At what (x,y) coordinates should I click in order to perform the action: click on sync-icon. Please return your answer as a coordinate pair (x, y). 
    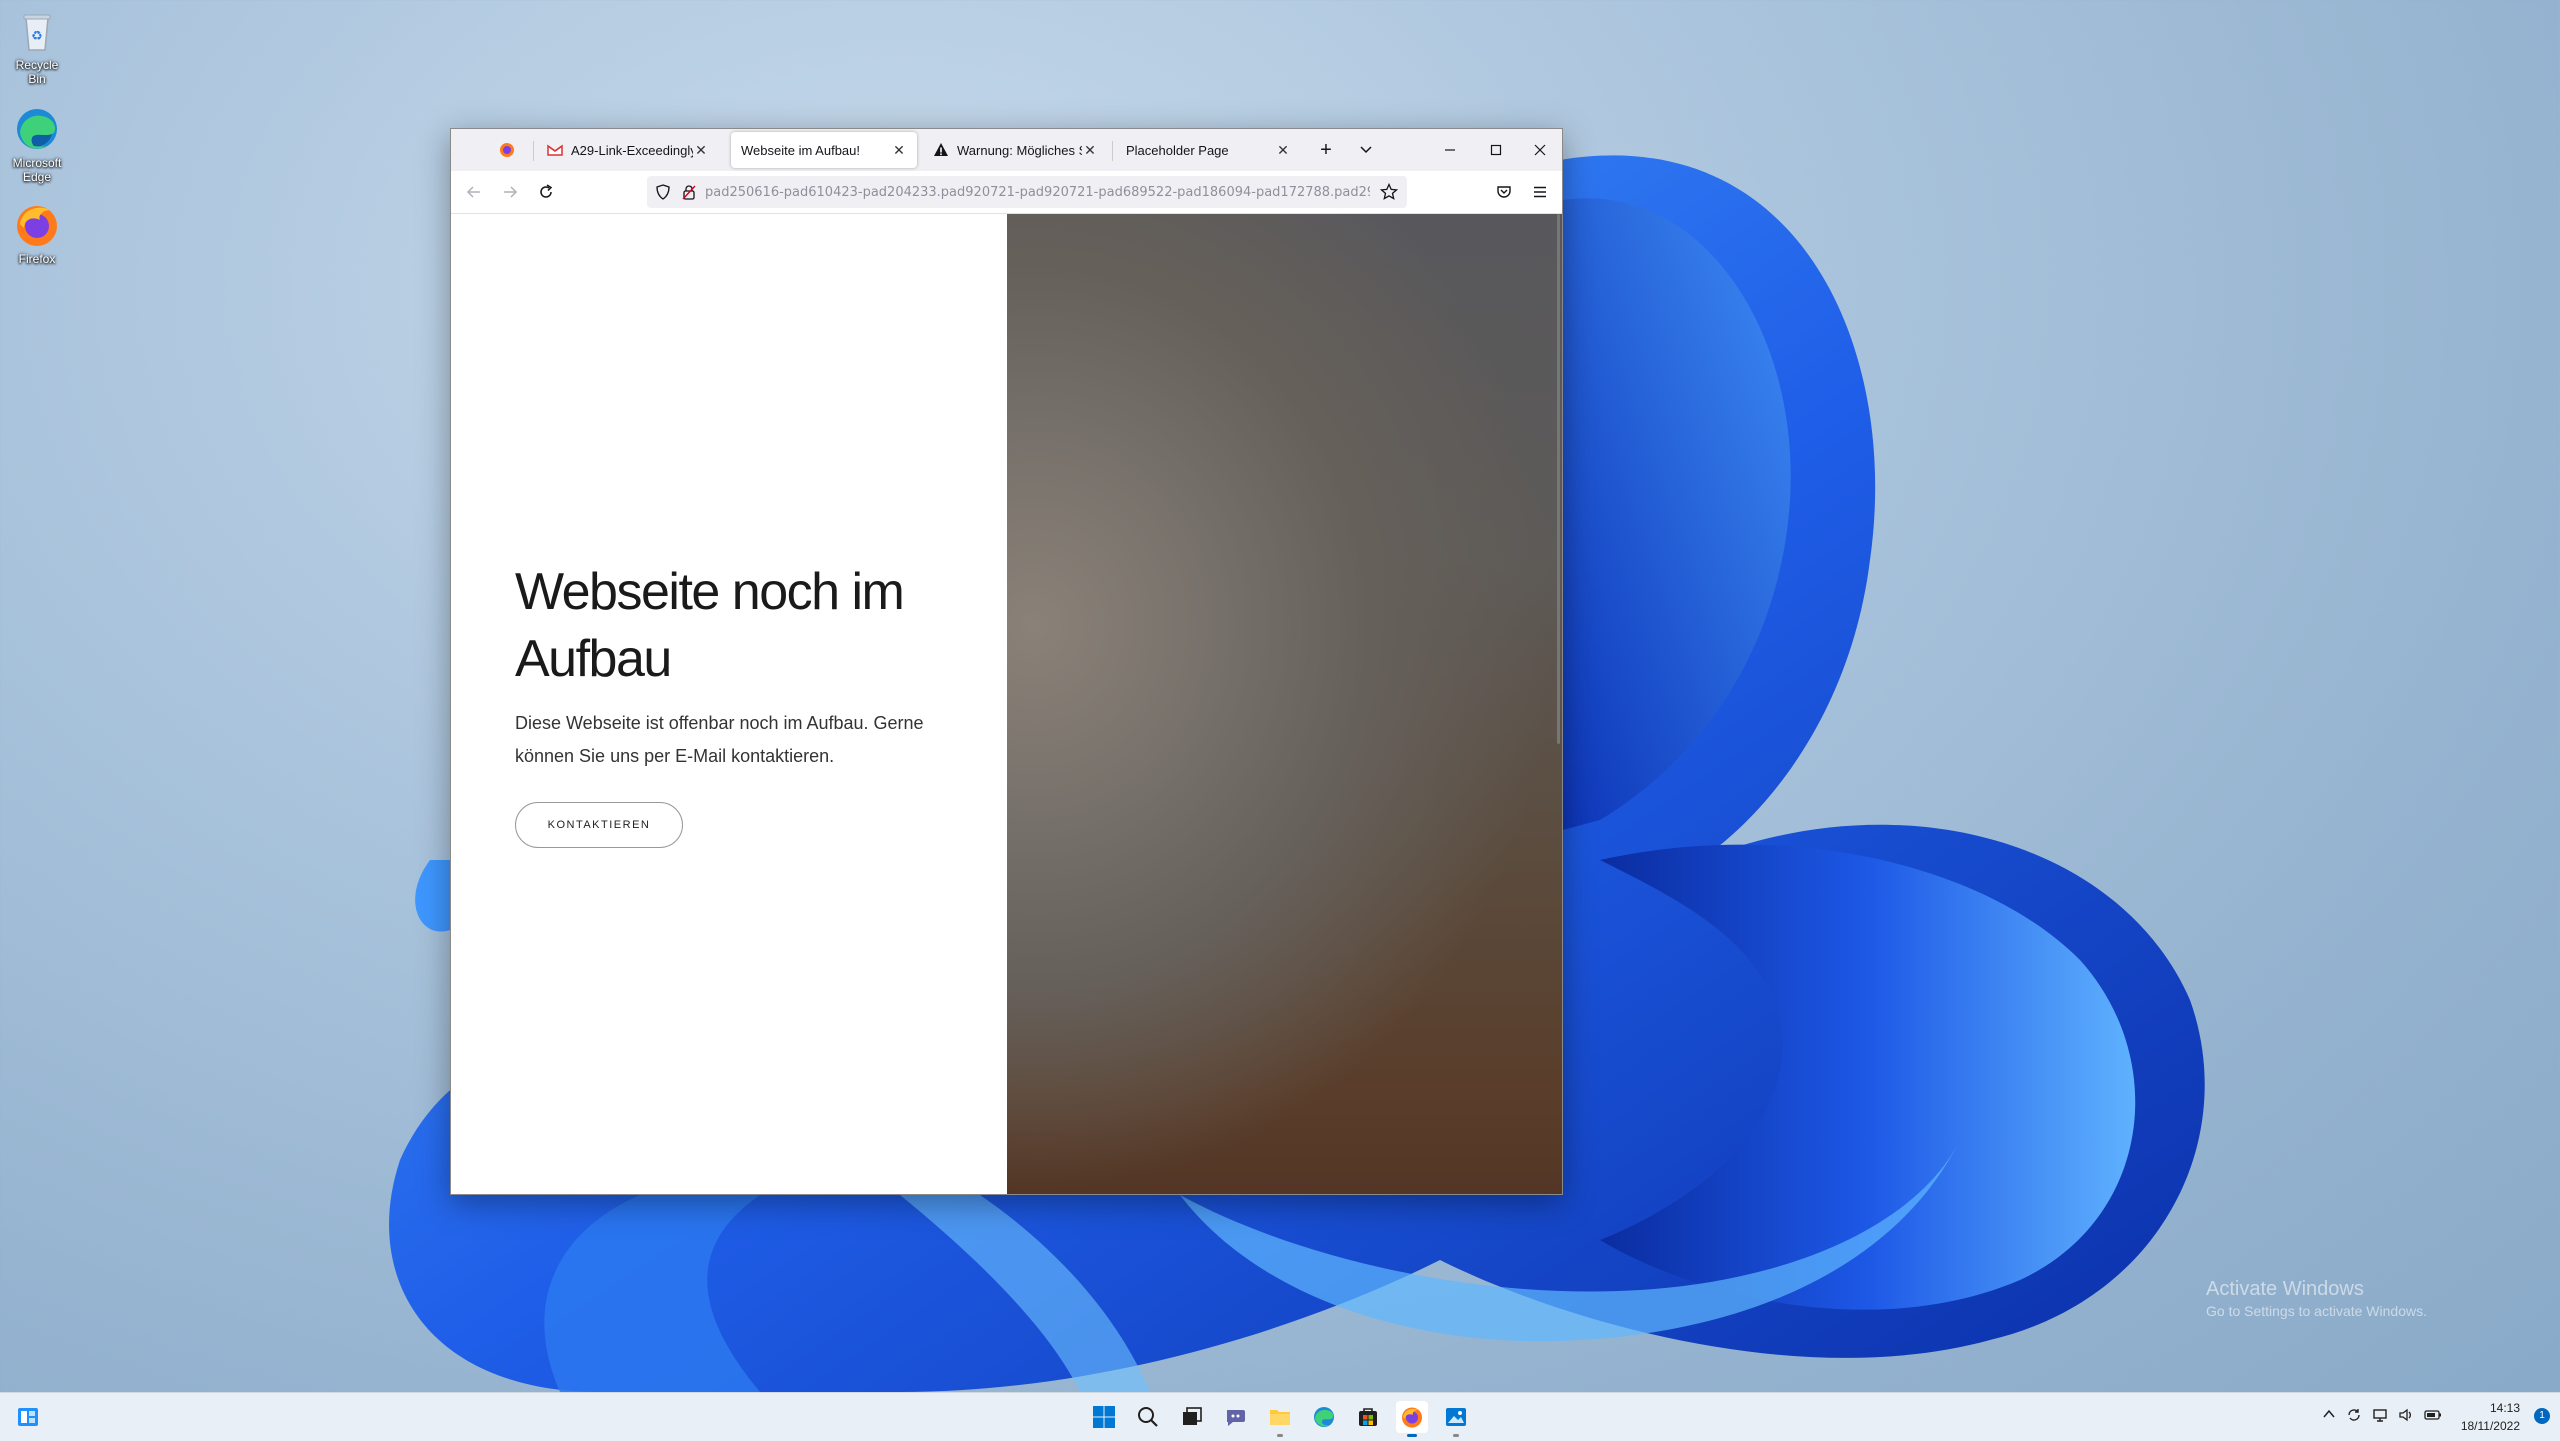
    Looking at the image, I should click on (2354, 1415).